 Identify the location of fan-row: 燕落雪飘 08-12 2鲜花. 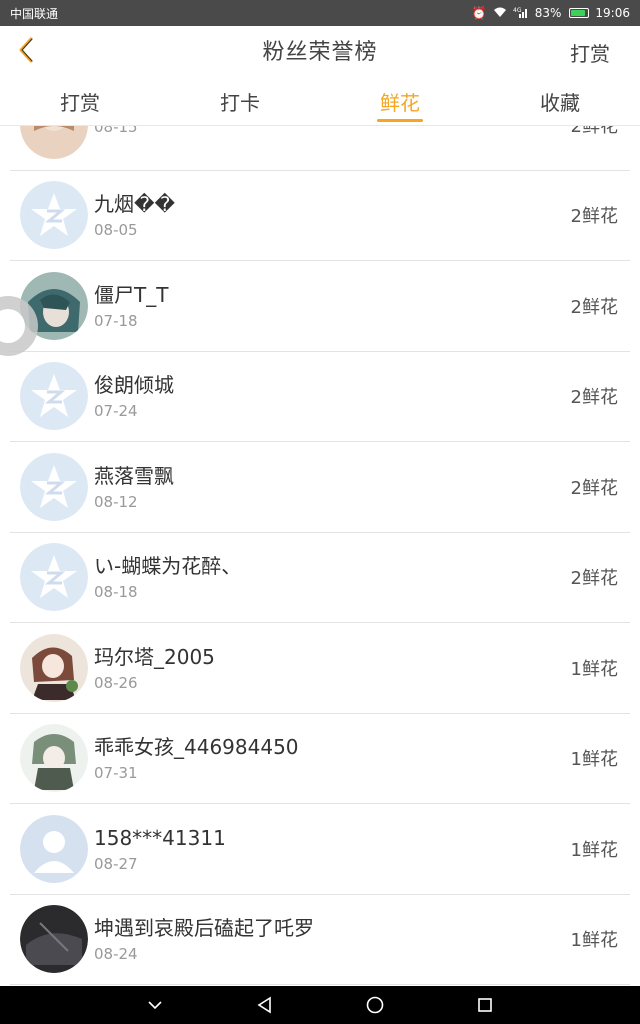
(320, 487).